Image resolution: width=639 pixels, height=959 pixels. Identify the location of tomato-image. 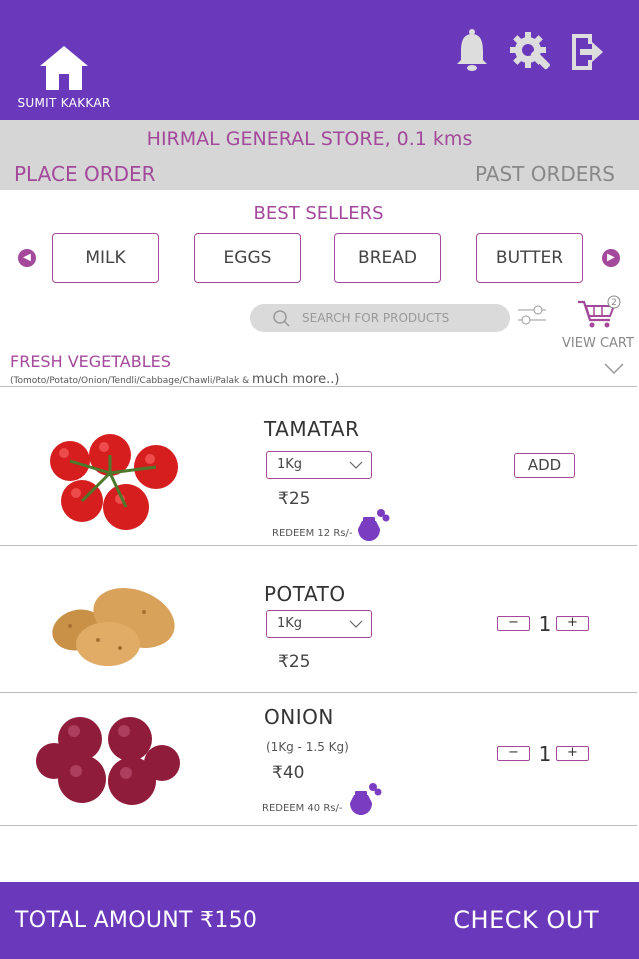
(114, 482).